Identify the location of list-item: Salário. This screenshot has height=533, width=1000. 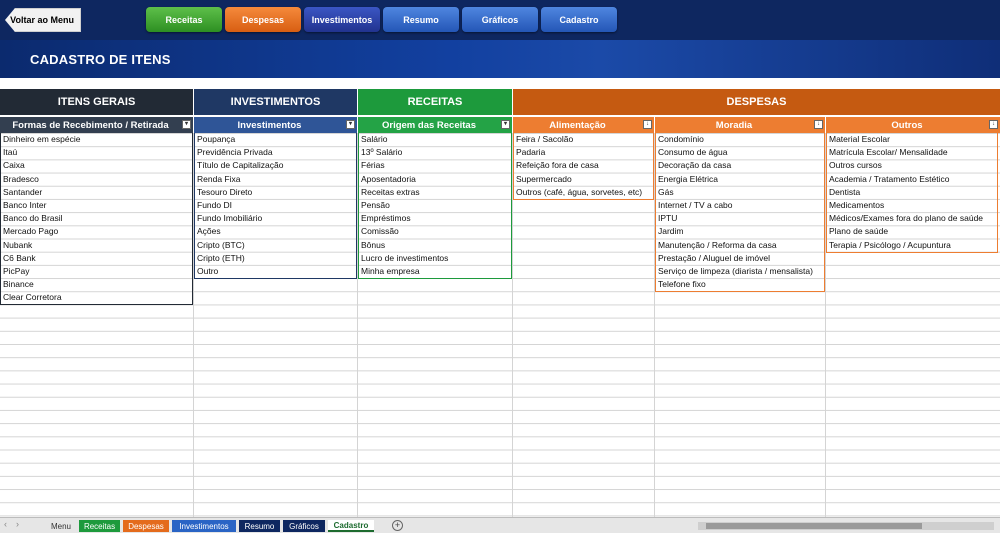
(435, 139).